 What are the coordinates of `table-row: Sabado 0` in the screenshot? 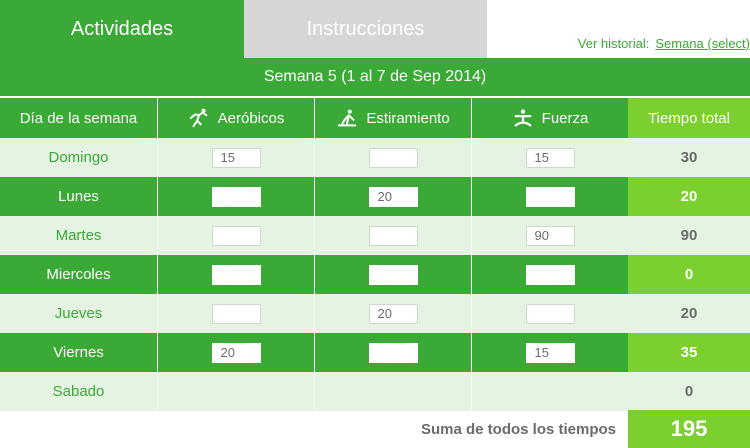 It's located at (375, 391).